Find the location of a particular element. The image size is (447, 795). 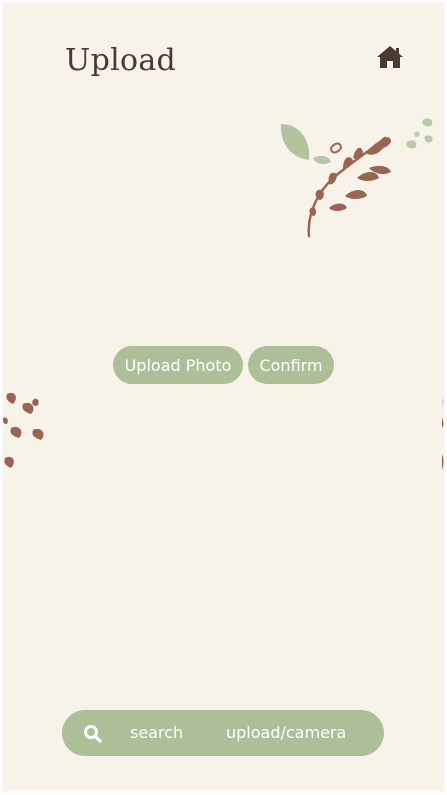

nav-search-link: search is located at coordinates (156, 732).